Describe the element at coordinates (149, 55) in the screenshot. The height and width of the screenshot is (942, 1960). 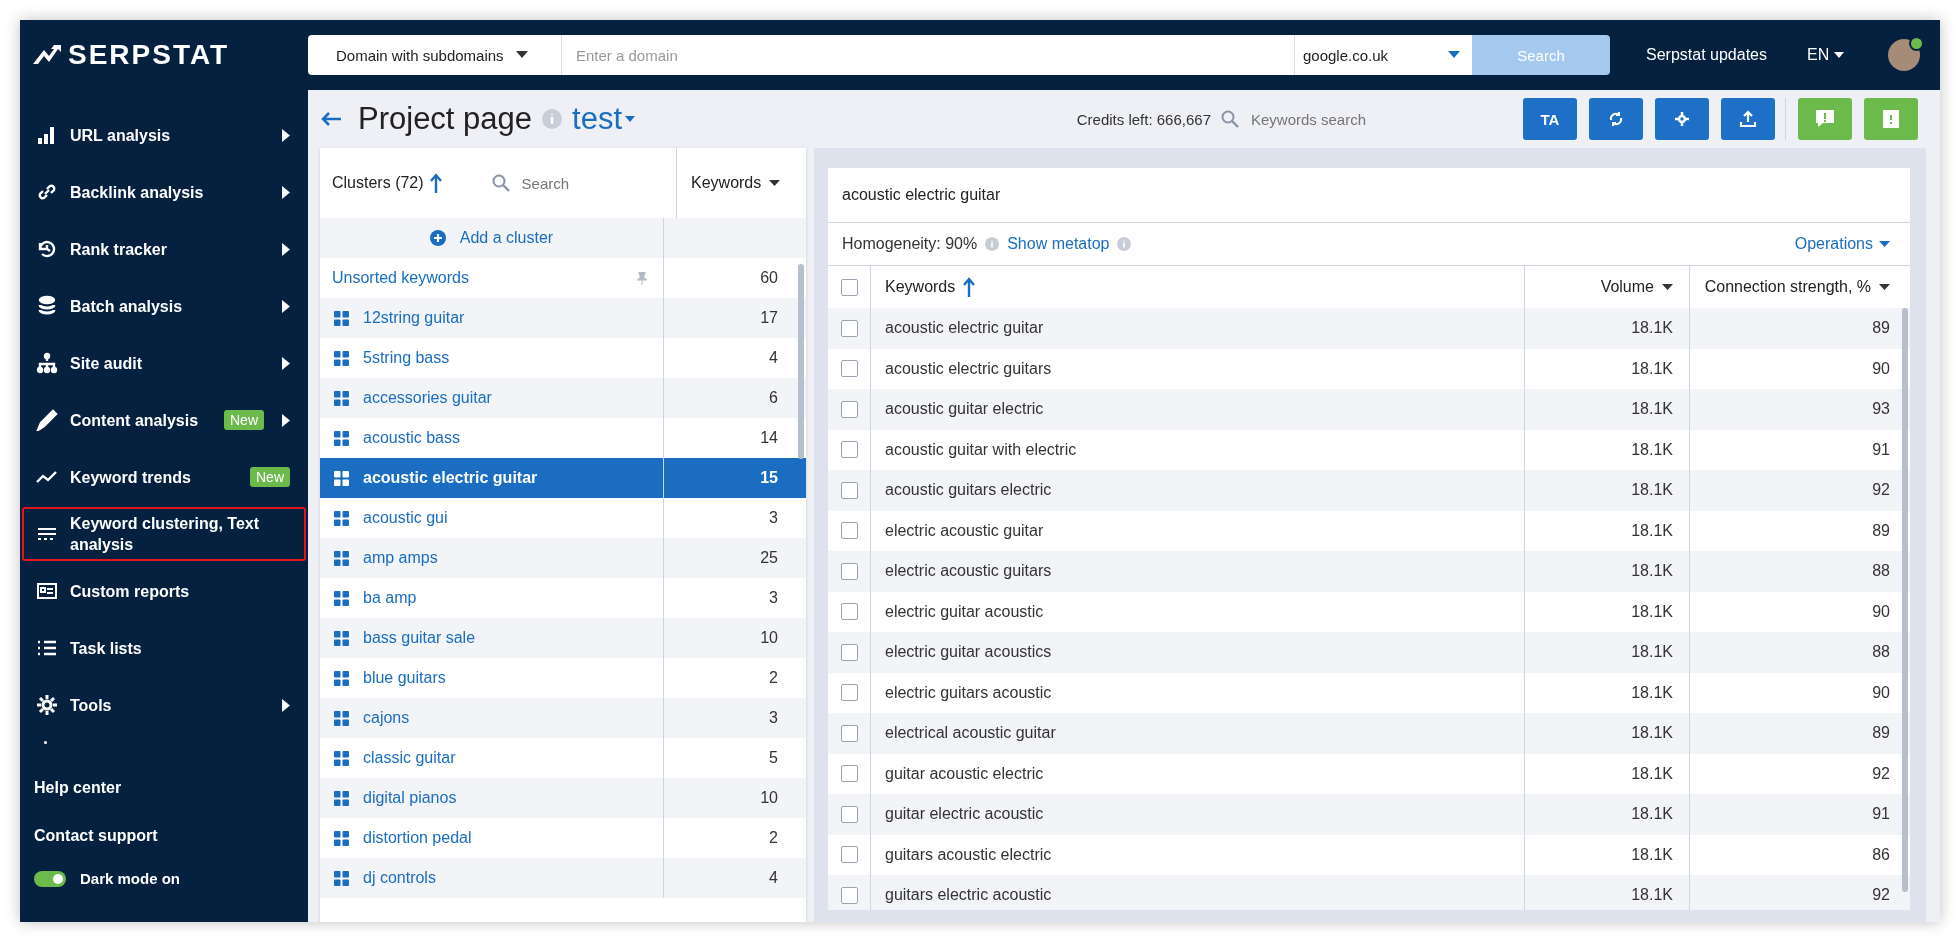
I see `logo-text: SERPSTAT` at that location.